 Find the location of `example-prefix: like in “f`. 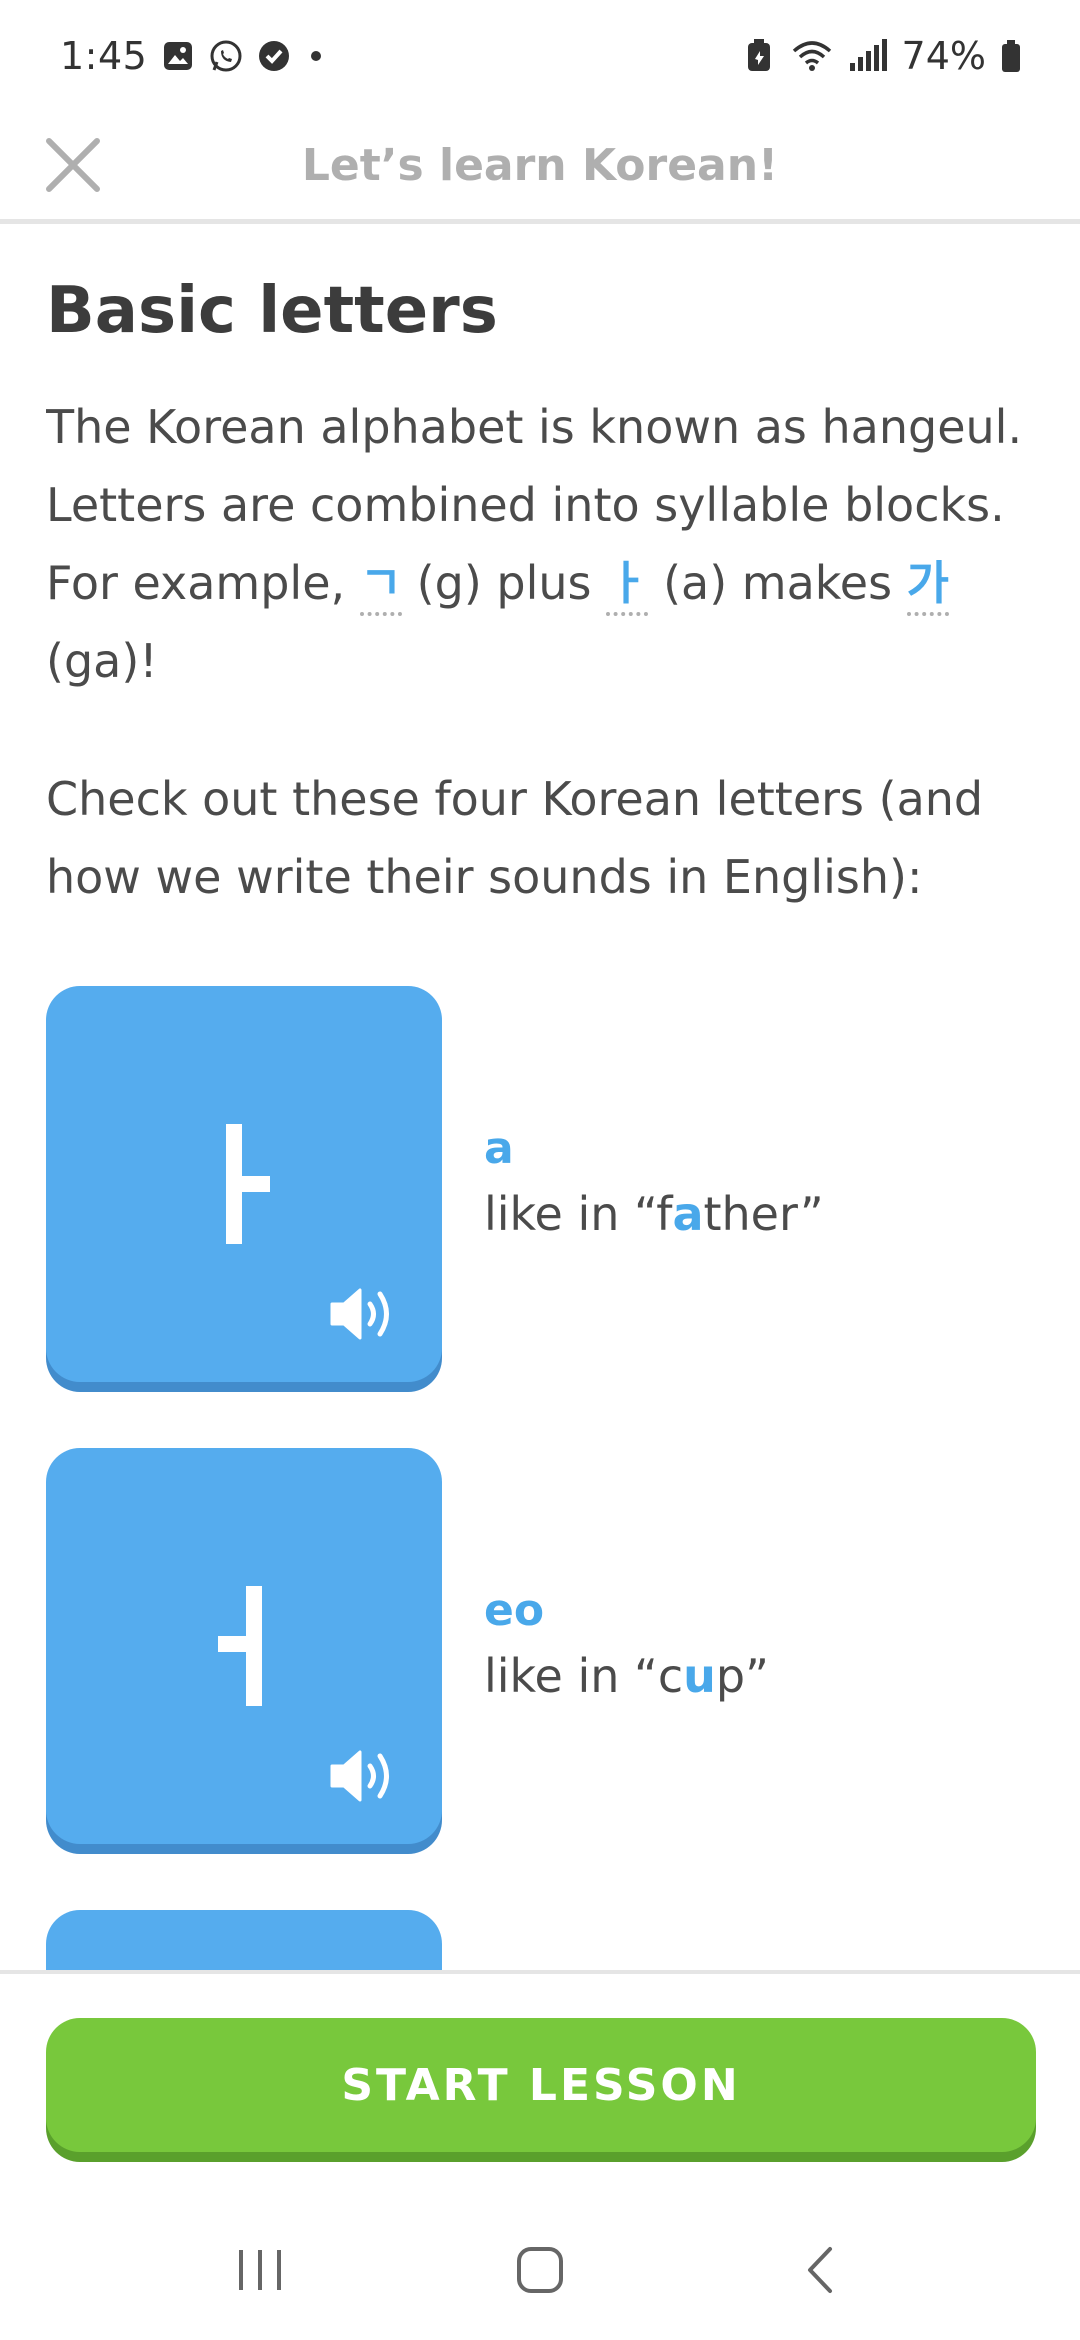

example-prefix: like in “f is located at coordinates (578, 1214).